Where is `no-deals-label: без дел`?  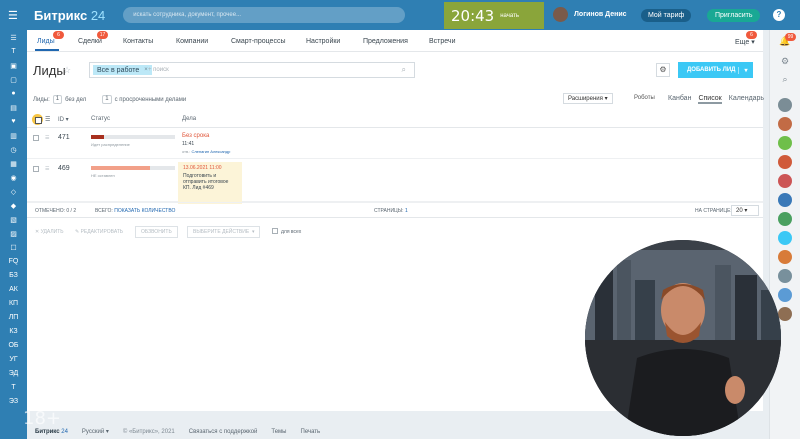
no-deals-label: без дел is located at coordinates (75, 100).